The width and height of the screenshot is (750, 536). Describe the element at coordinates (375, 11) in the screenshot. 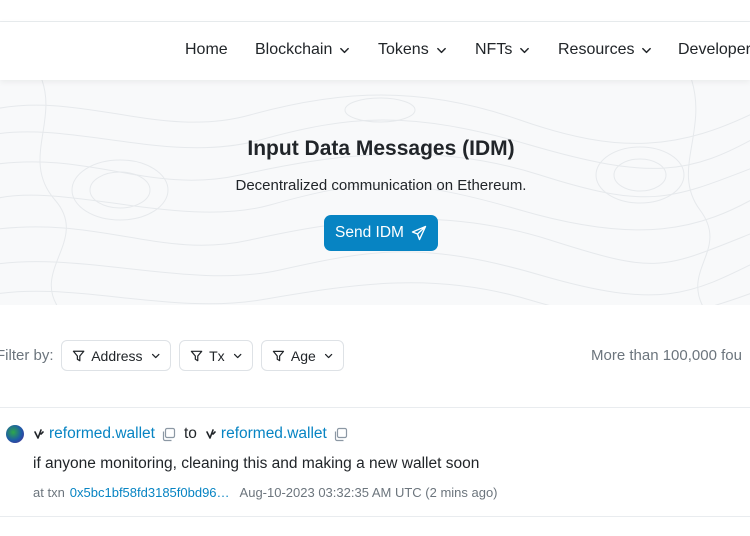

I see `top-strip` at that location.